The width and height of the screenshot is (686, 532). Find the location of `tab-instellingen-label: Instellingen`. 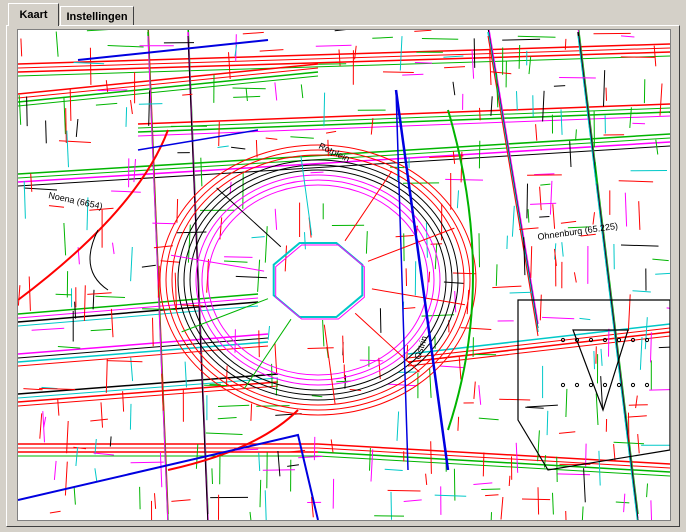

tab-instellingen-label: Instellingen is located at coordinates (97, 16).